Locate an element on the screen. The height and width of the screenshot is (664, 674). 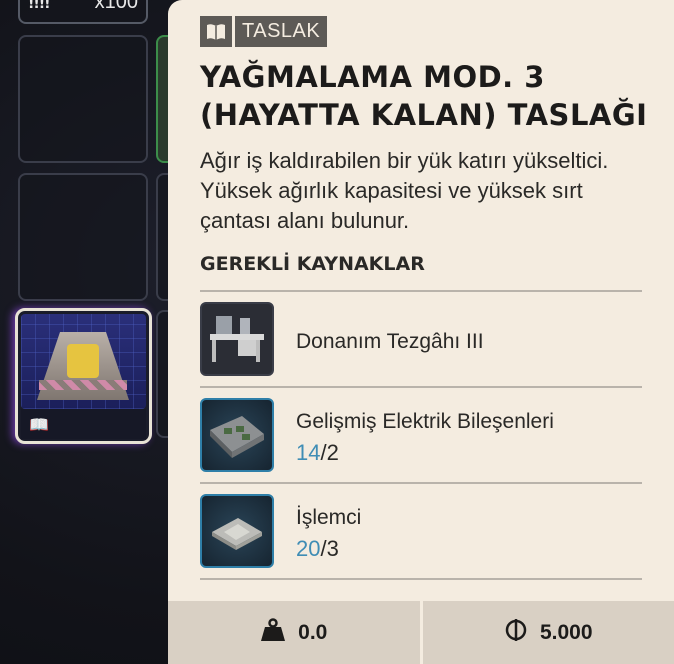
required-resources-heading: GEREKLİ KAYNAKLAR is located at coordinates (312, 264).